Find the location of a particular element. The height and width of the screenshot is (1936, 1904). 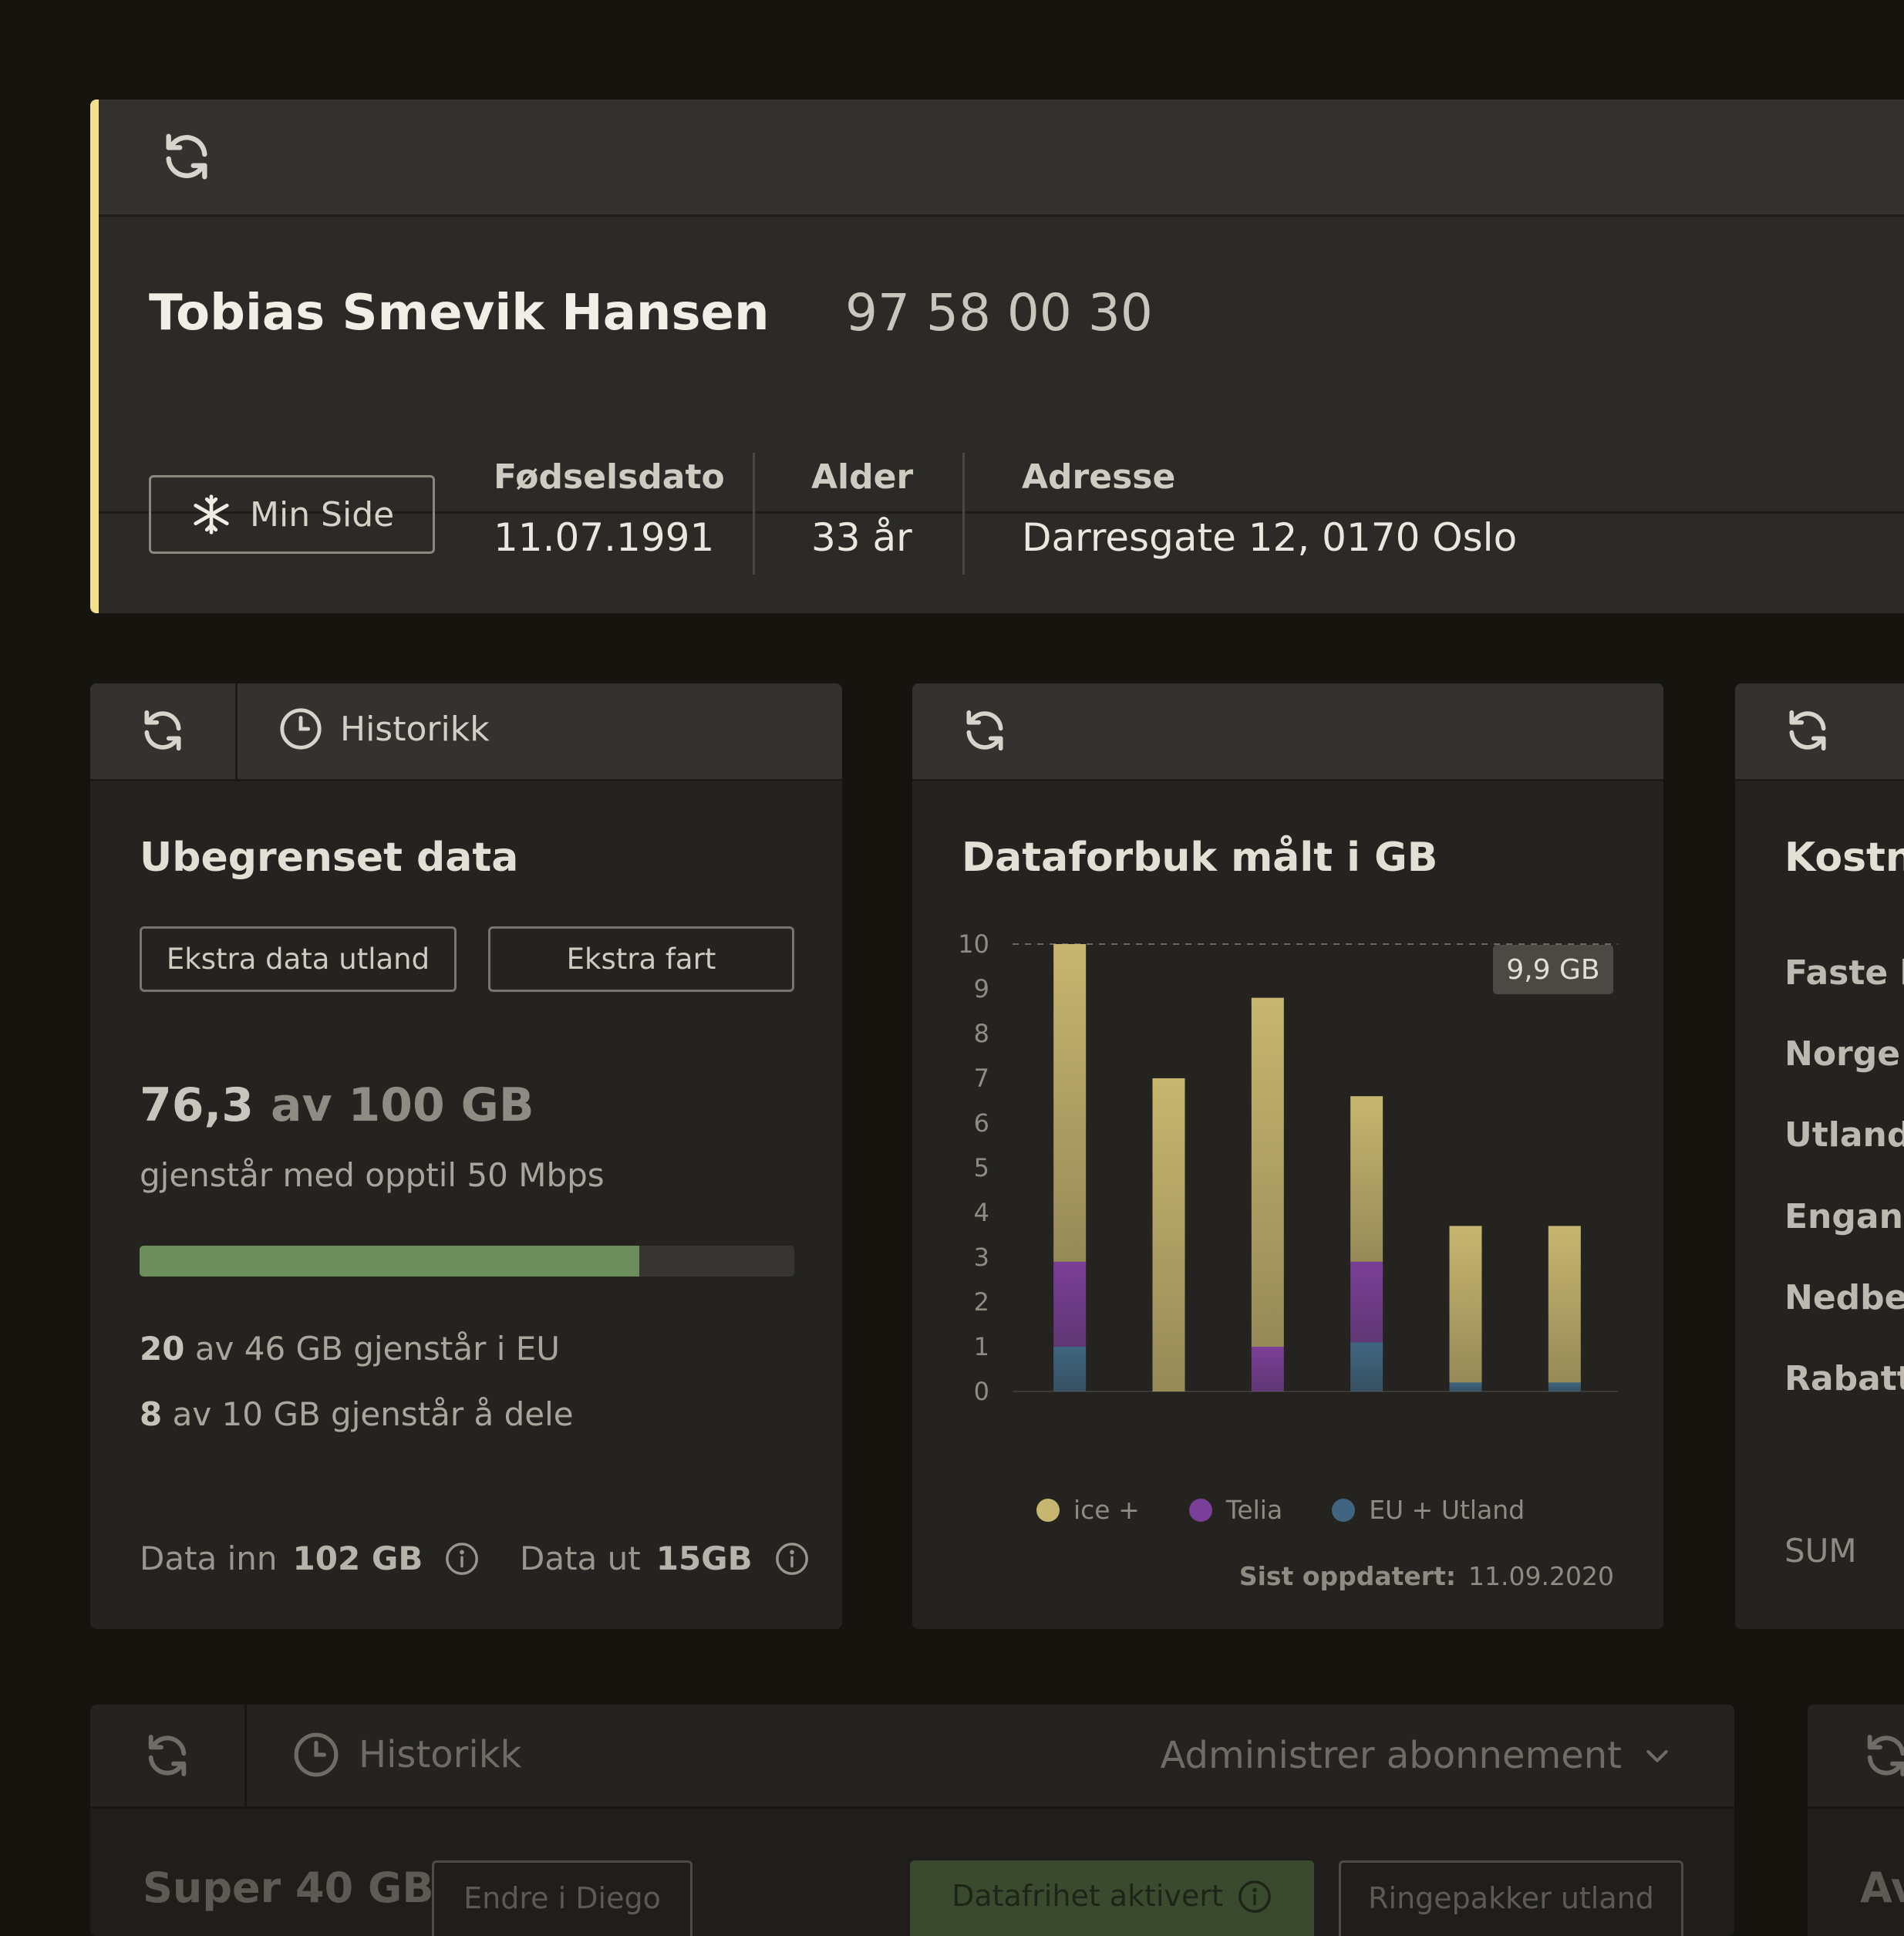

birth-date-label: Fødselsdato is located at coordinates (609, 477).